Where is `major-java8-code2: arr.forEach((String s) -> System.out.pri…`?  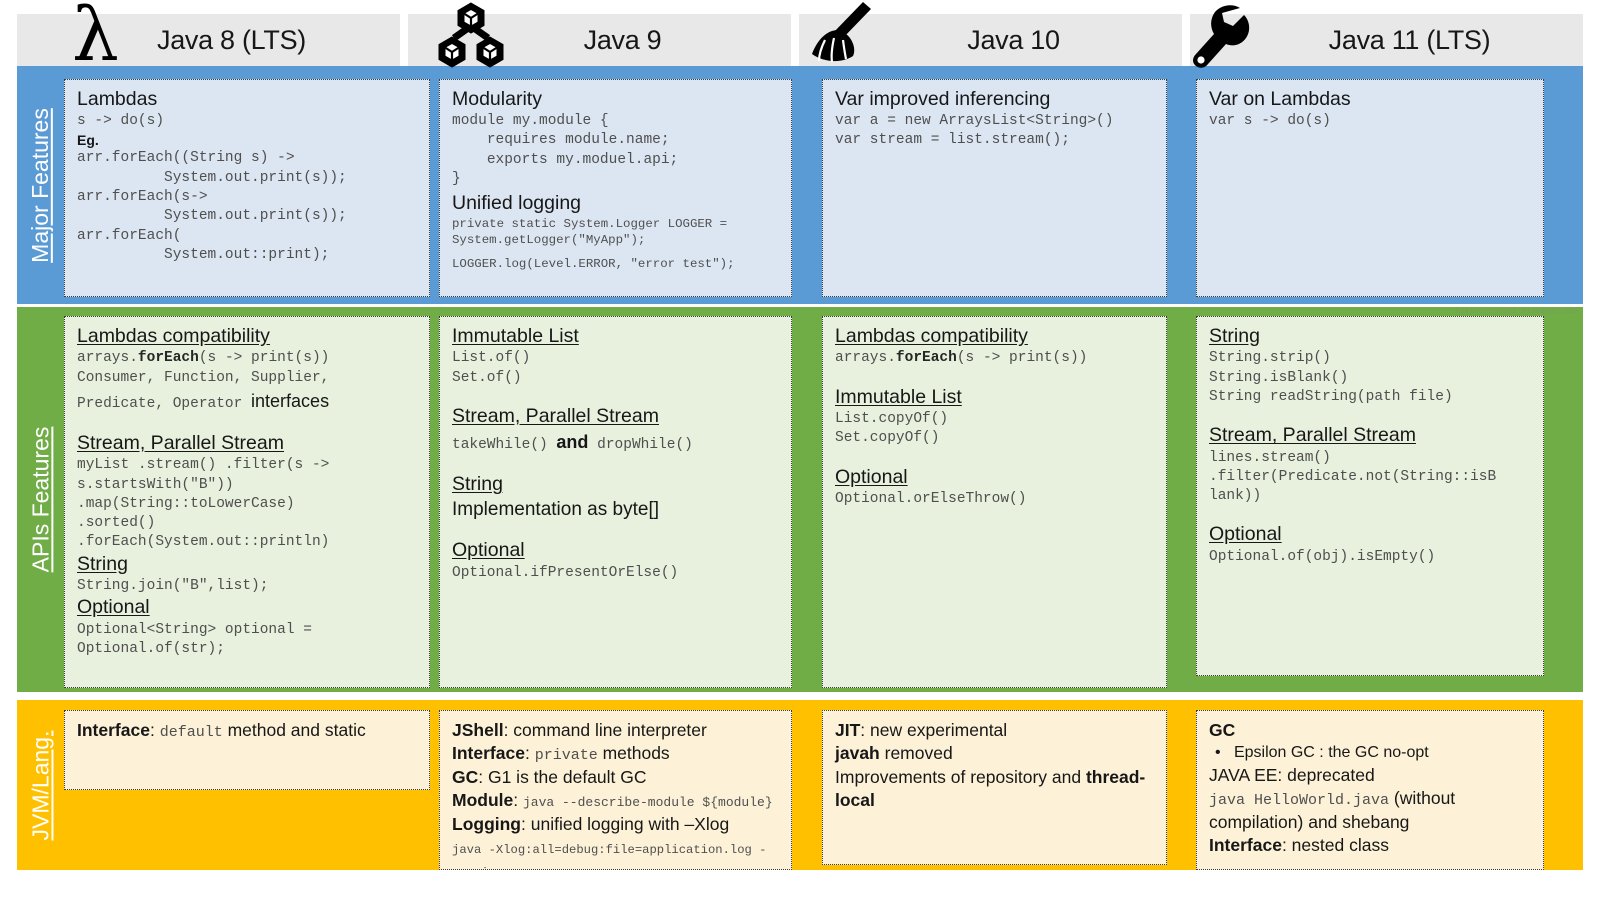
major-java8-code2: arr.forEach((String s) -> System.out.pri… is located at coordinates (212, 206).